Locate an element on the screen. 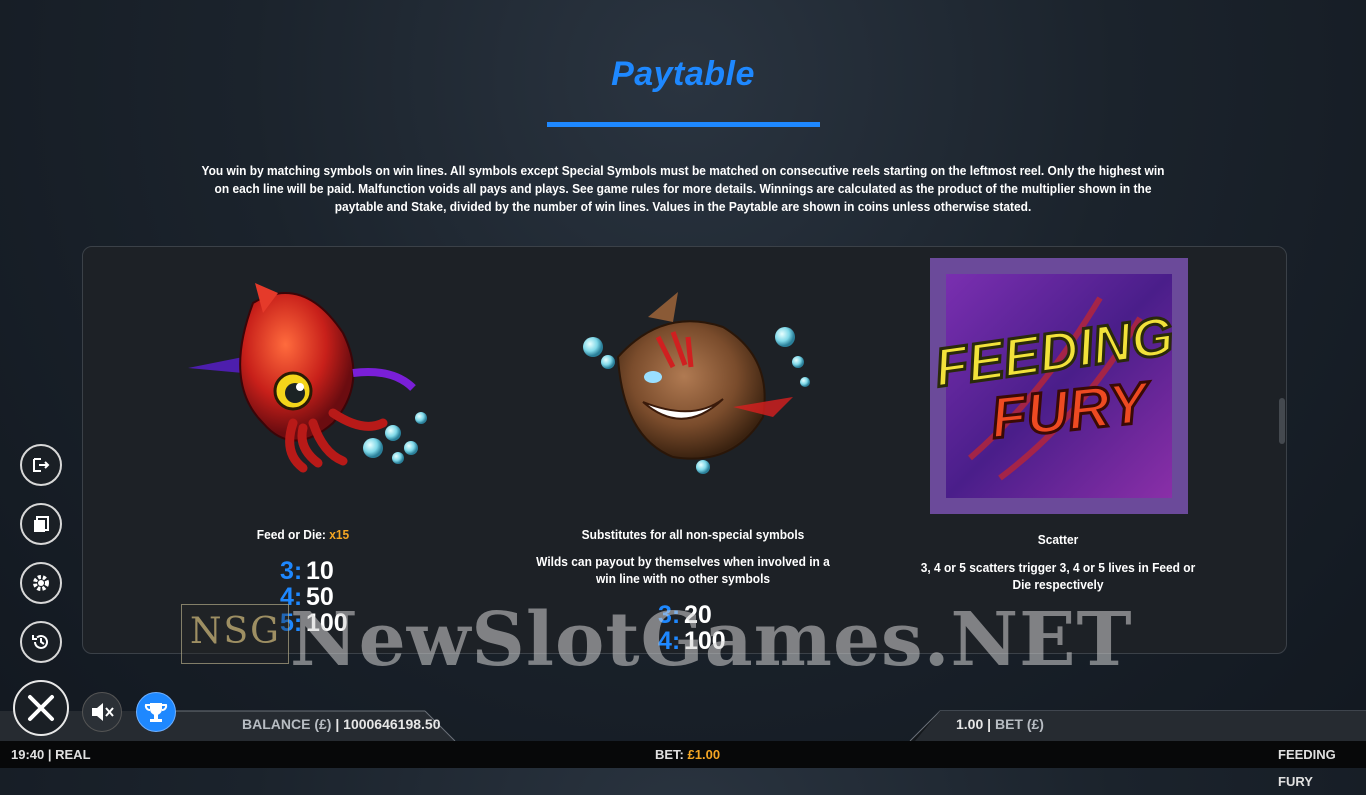  wild-caption-line1: Substitutes for all non-special symbols is located at coordinates (693, 534).